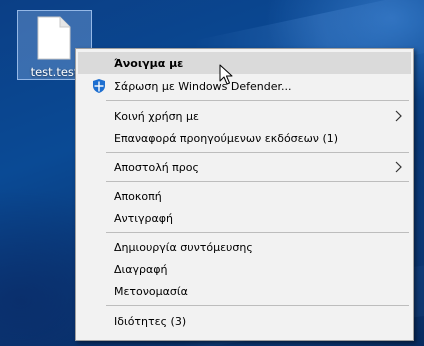  Describe the element at coordinates (143, 218) in the screenshot. I see `menu-item-label: Αντιγραφή` at that location.